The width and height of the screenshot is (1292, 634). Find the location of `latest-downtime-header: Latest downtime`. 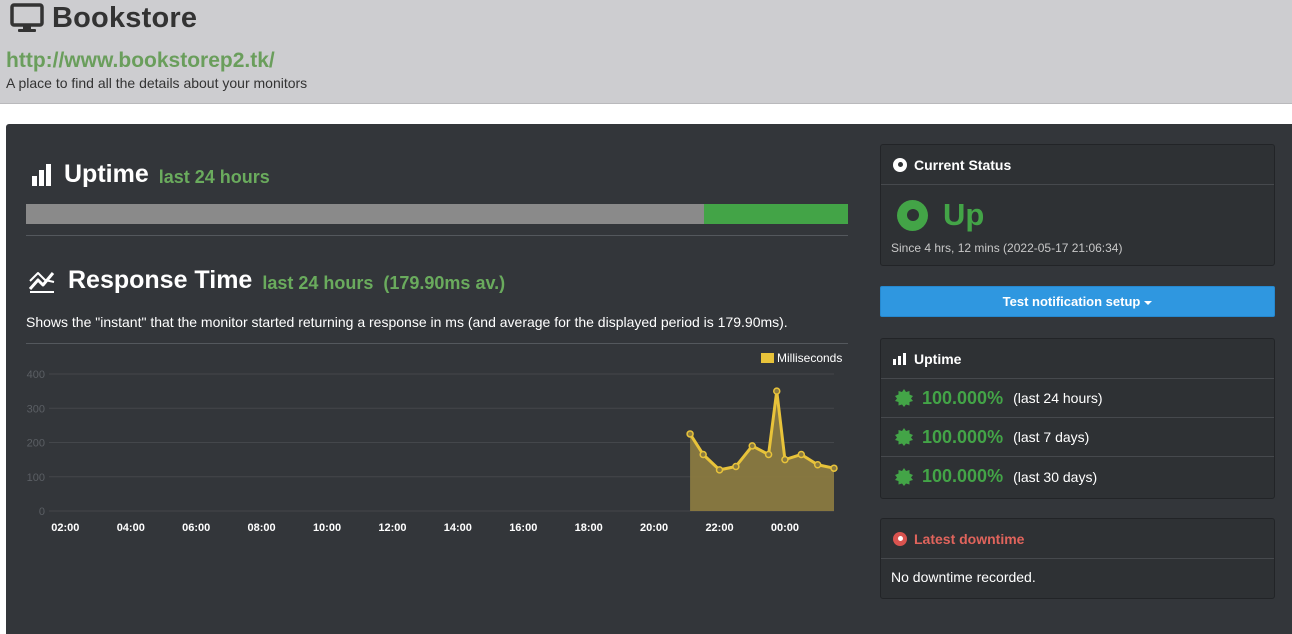

latest-downtime-header: Latest downtime is located at coordinates (1077, 539).